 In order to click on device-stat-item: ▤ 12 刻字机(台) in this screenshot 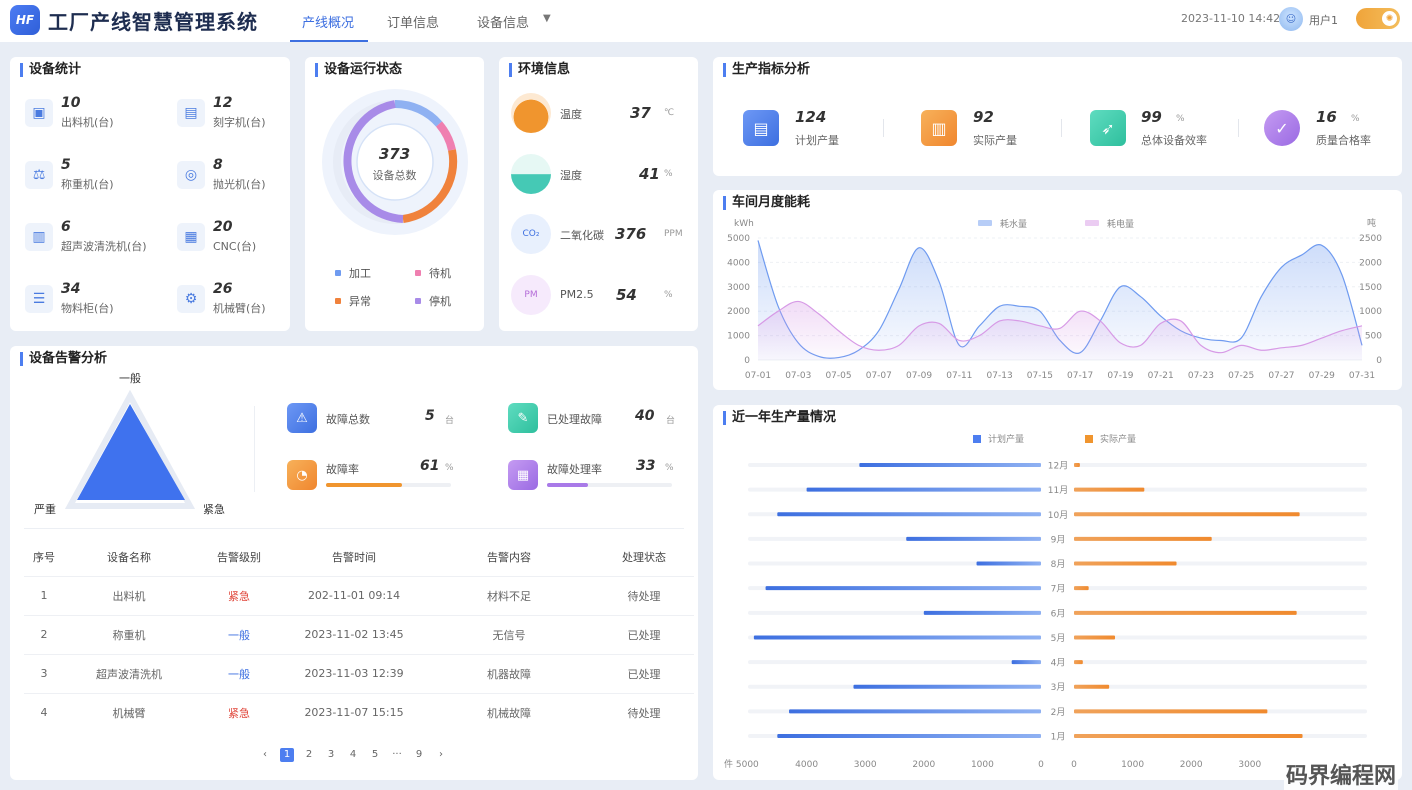, I will do `click(242, 116)`.